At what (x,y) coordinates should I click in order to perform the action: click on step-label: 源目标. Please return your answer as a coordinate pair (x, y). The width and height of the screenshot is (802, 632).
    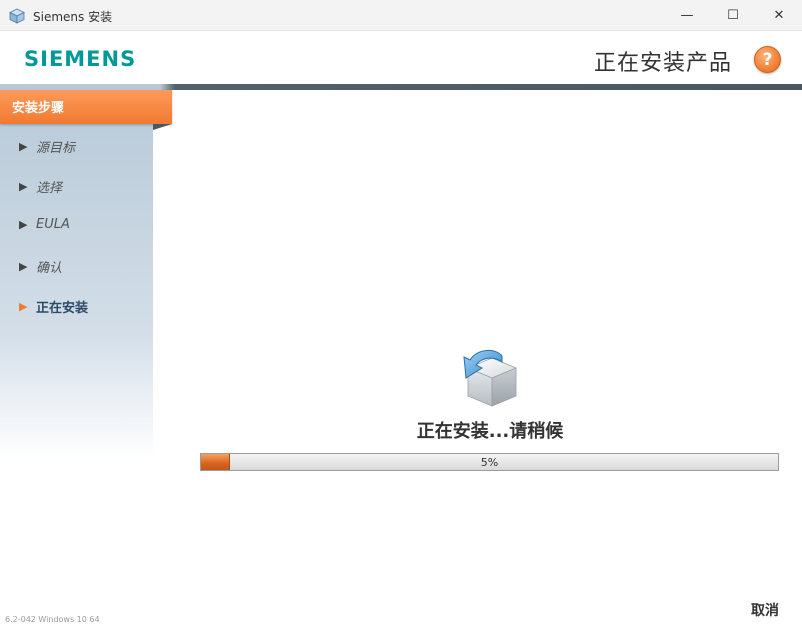
    Looking at the image, I should click on (56, 148).